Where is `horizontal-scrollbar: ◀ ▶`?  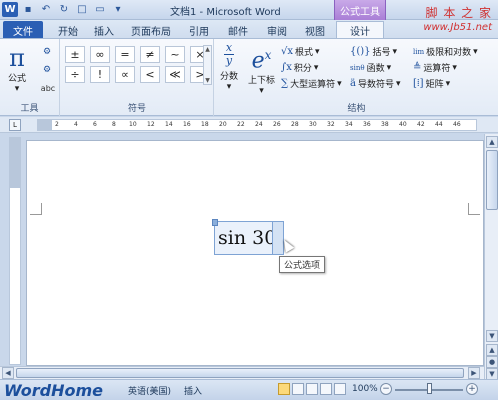
horizontal-scrollbar: ◀ ▶ is located at coordinates (242, 372).